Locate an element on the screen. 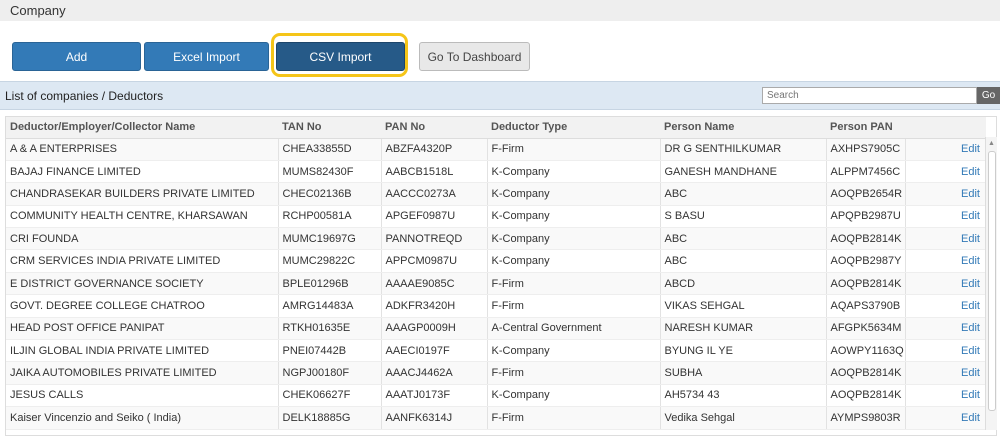  person-name-cell: NARESH KUMAR is located at coordinates (743, 329).